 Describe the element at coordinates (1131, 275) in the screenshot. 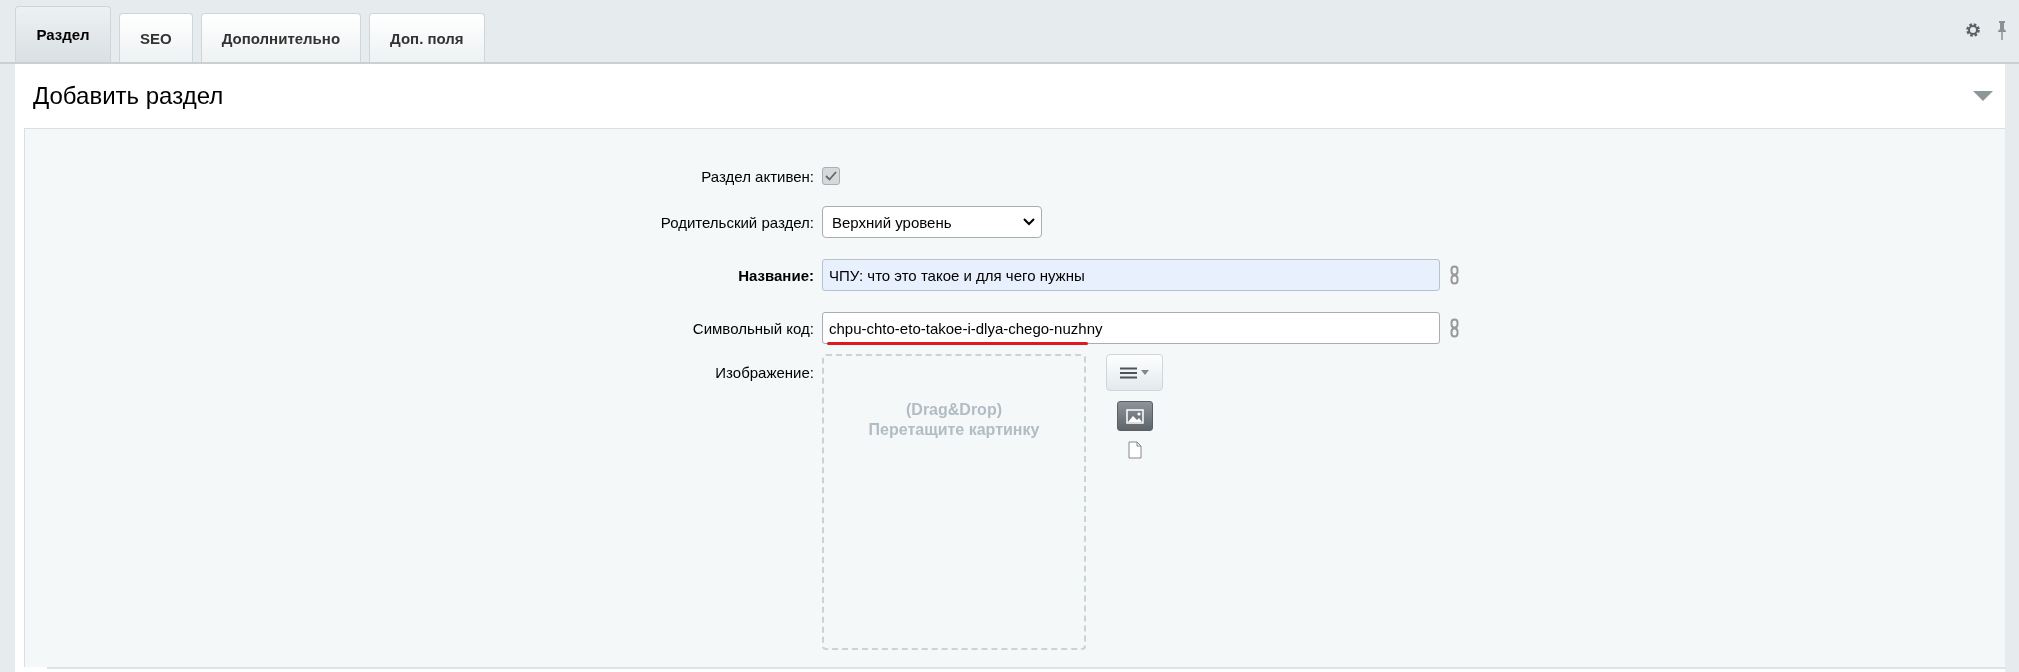

I see `text-field: ЧПУ: что это такое и для чего нужны` at that location.